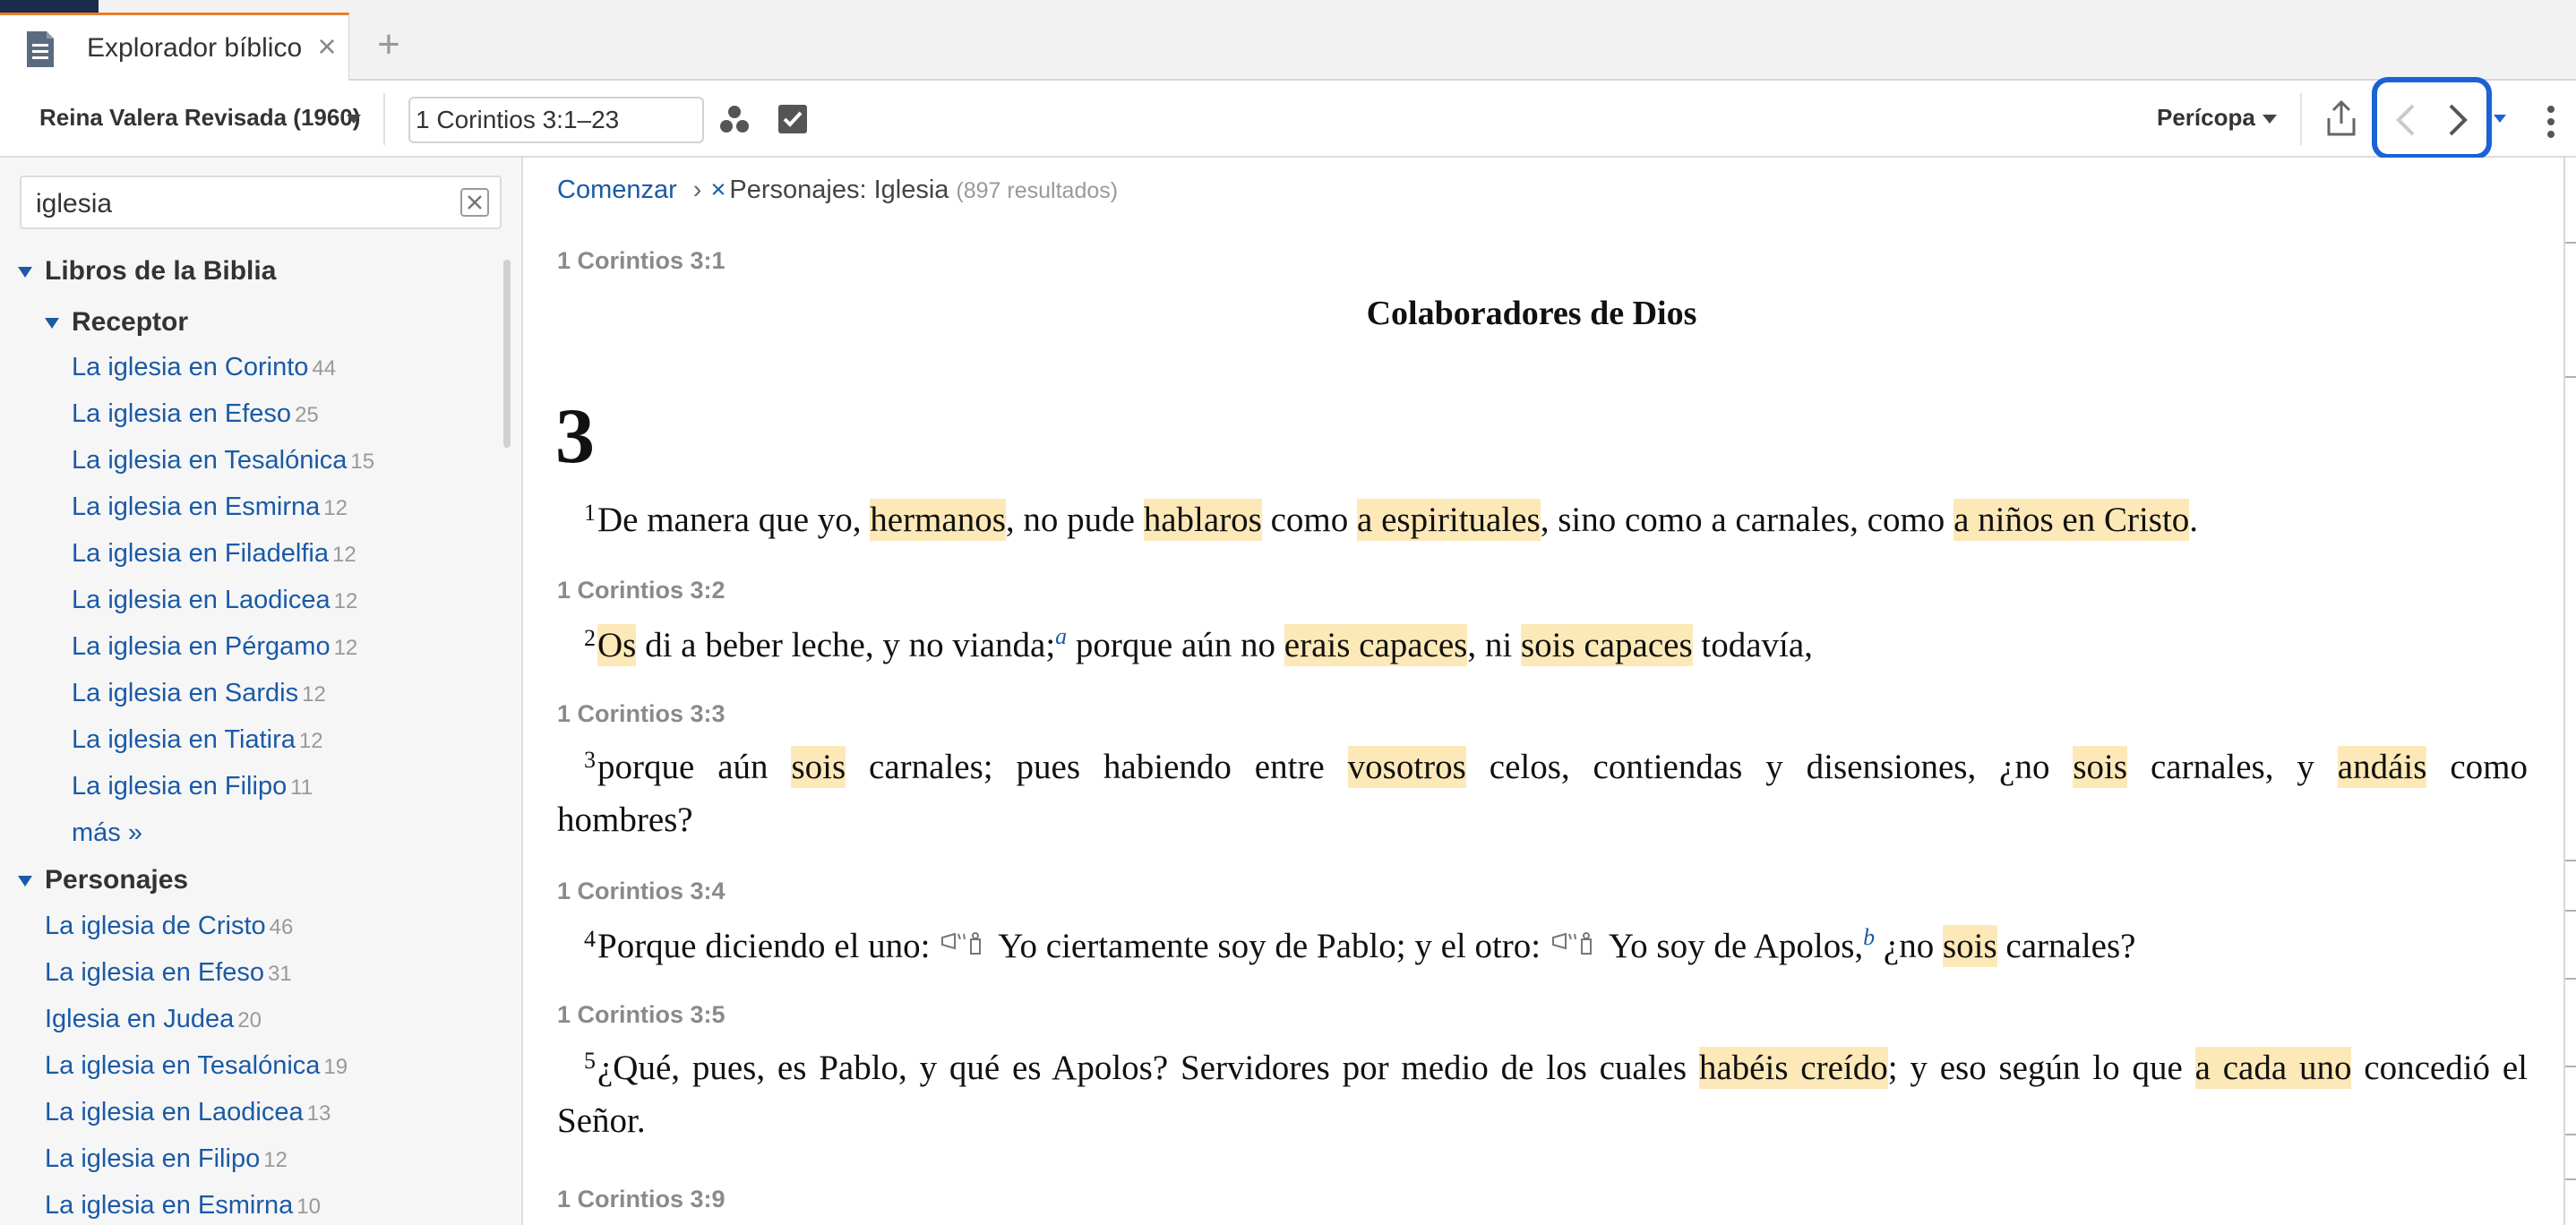 Image resolution: width=2576 pixels, height=1225 pixels. What do you see at coordinates (1449, 520) in the screenshot?
I see `highlighted-word: a espirituales` at bounding box center [1449, 520].